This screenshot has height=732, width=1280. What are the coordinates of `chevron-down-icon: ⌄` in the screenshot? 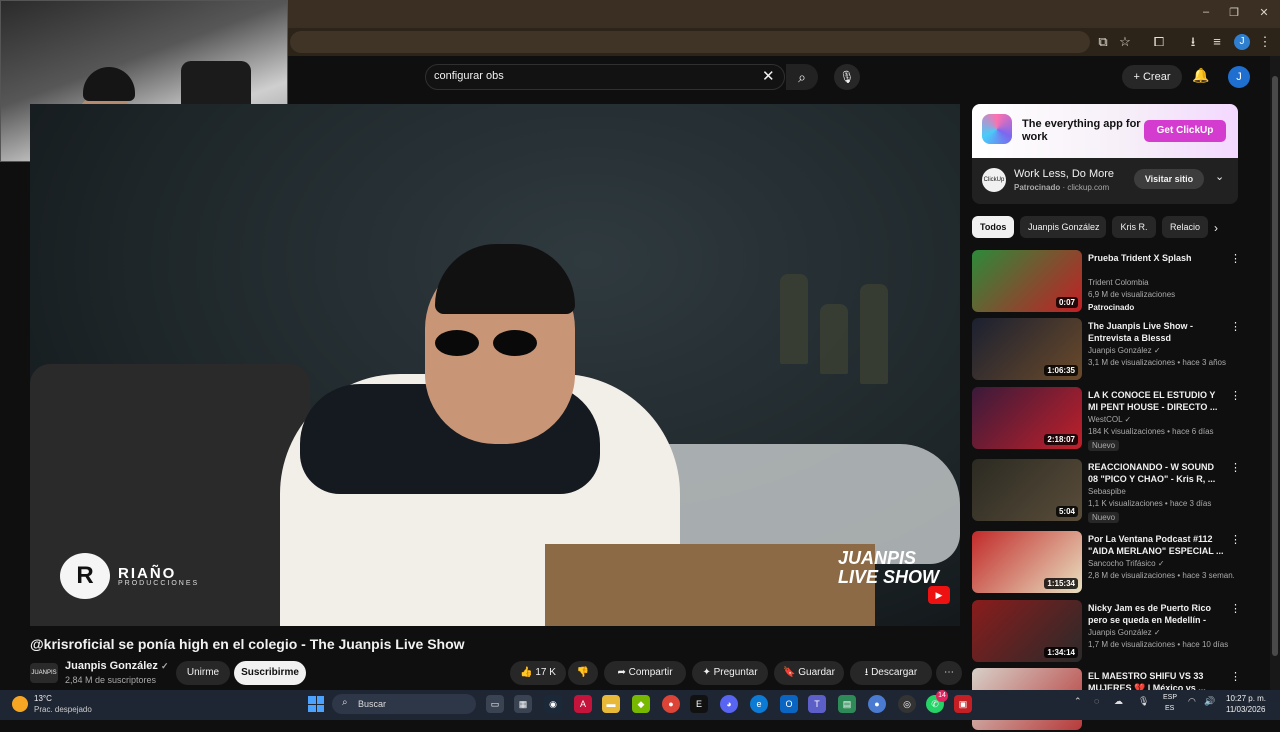 It's located at (1219, 176).